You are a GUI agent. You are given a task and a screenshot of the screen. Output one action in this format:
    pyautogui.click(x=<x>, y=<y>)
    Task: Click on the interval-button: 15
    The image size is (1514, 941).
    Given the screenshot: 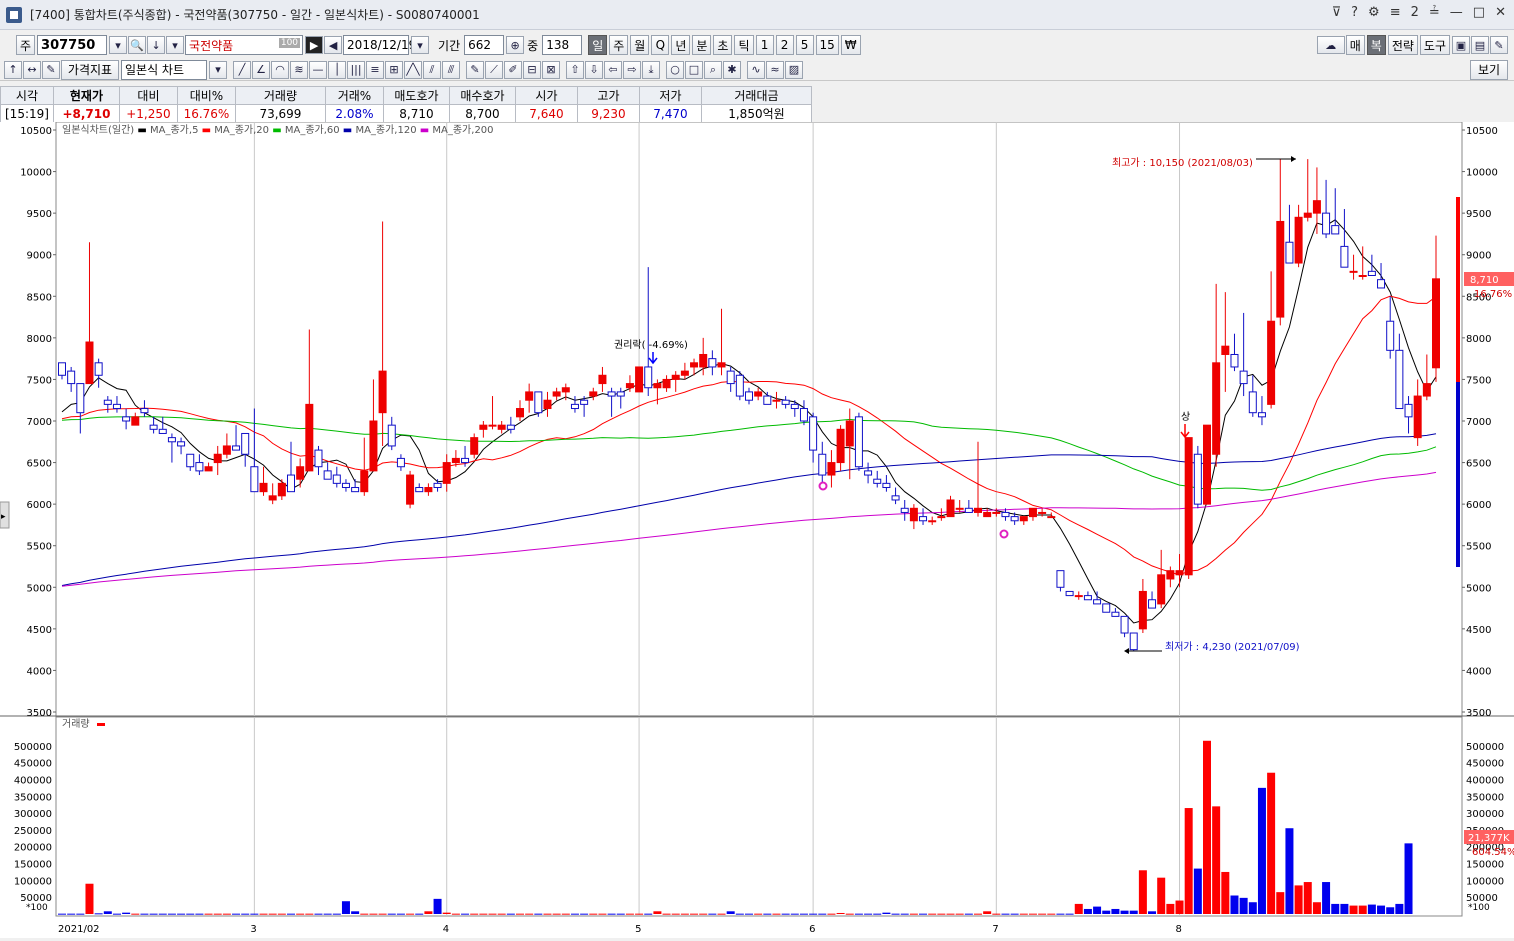 What is the action you would take?
    pyautogui.click(x=827, y=45)
    